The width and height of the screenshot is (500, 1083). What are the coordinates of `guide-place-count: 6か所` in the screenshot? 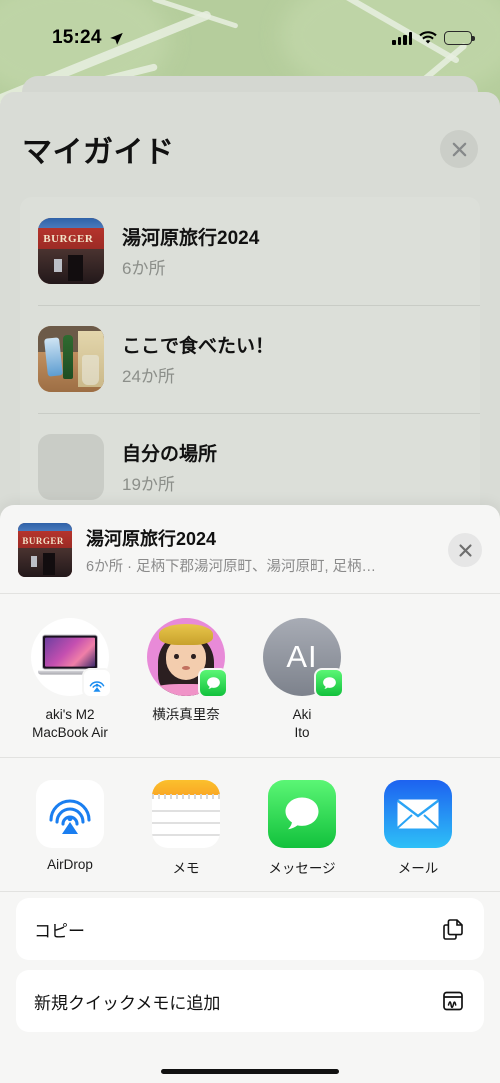 It's located at (144, 268).